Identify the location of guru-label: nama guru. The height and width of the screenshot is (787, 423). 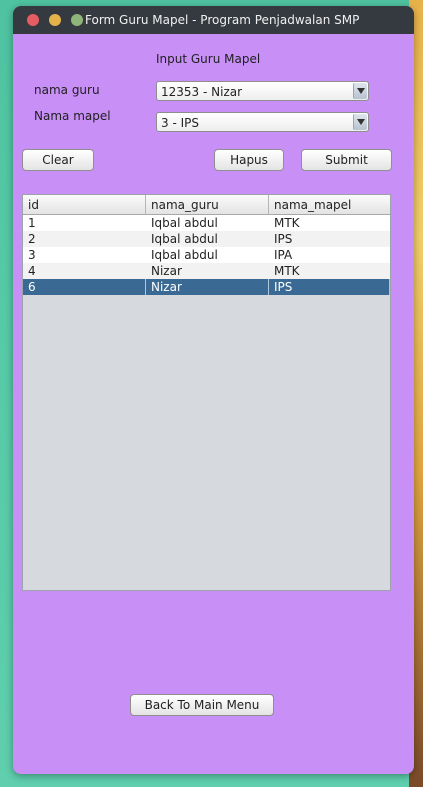
(67, 90).